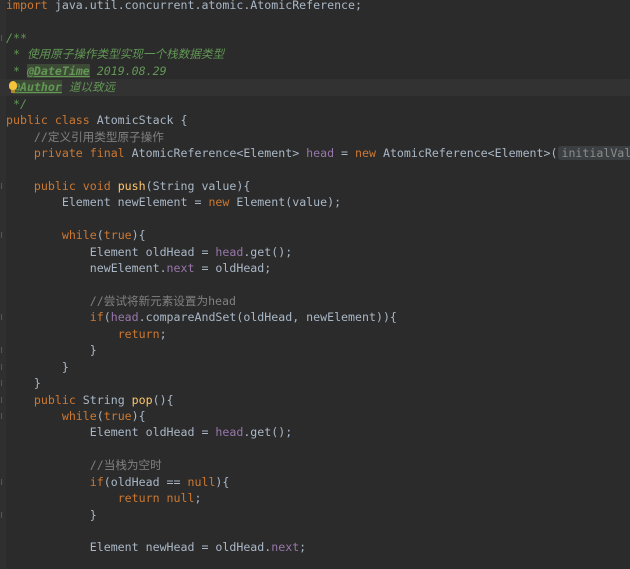 The height and width of the screenshot is (569, 630). Describe the element at coordinates (16, 37) in the screenshot. I see `doc-comment: /**` at that location.